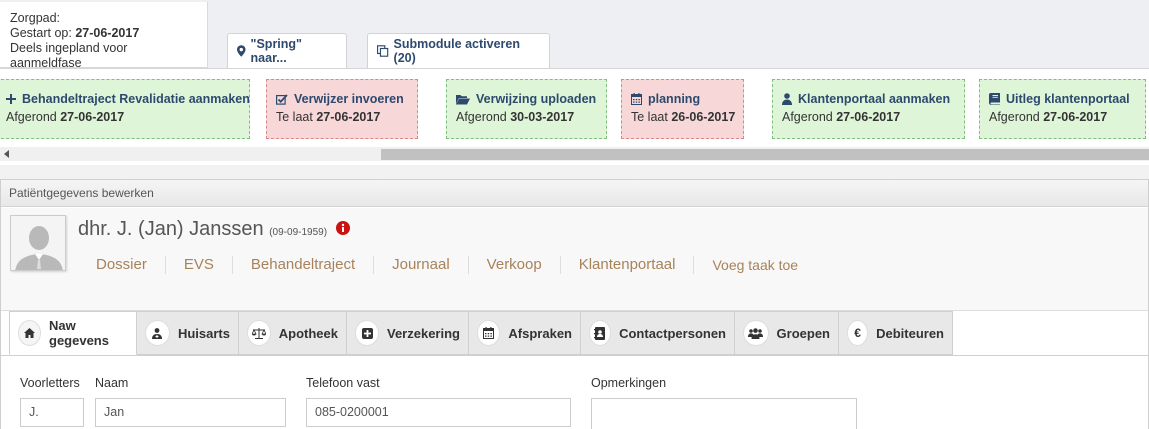 Image resolution: width=1149 pixels, height=429 pixels. Describe the element at coordinates (765, 154) in the screenshot. I see `scrollbar-thumb` at that location.